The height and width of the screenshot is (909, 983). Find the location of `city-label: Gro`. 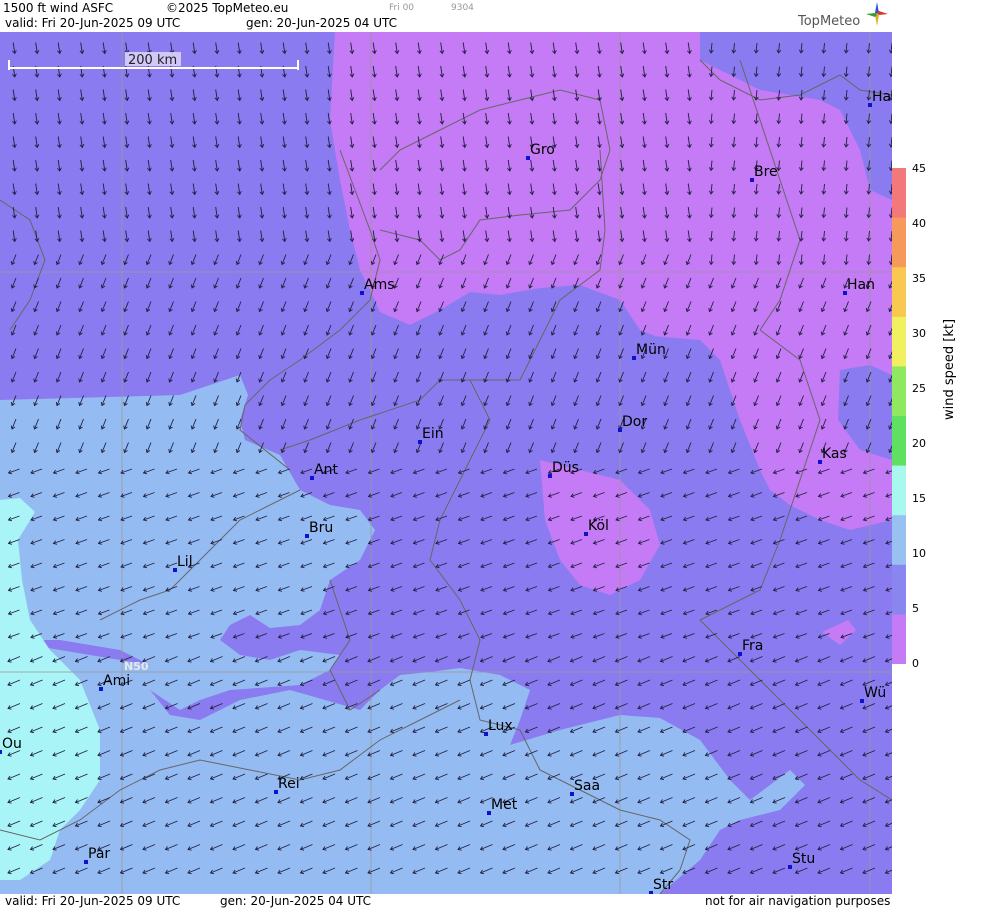

city-label: Gro is located at coordinates (542, 150).